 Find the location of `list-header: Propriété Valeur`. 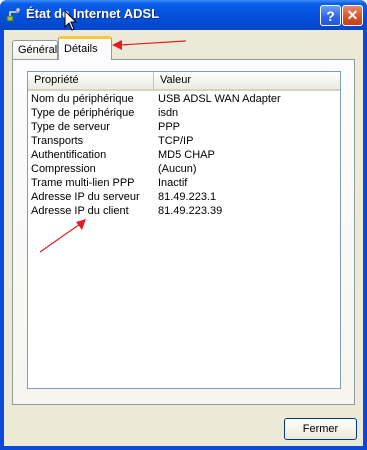

list-header: Propriété Valeur is located at coordinates (184, 81).